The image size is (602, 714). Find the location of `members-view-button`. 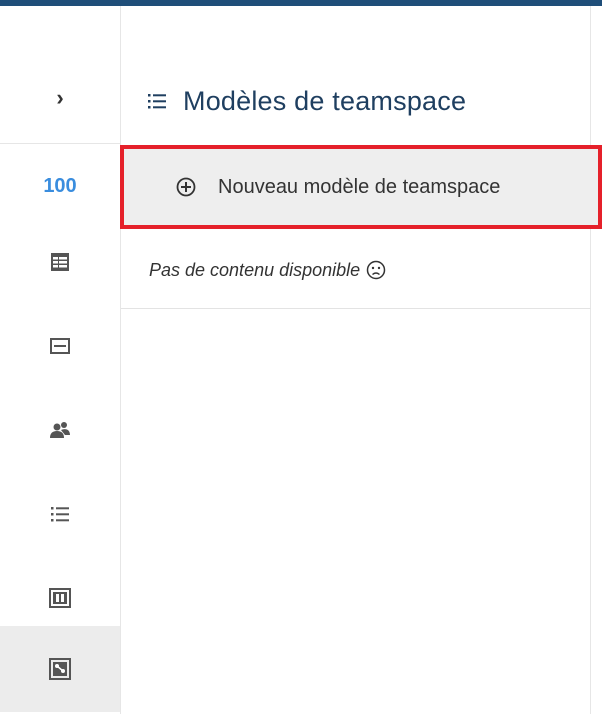

members-view-button is located at coordinates (60, 430).